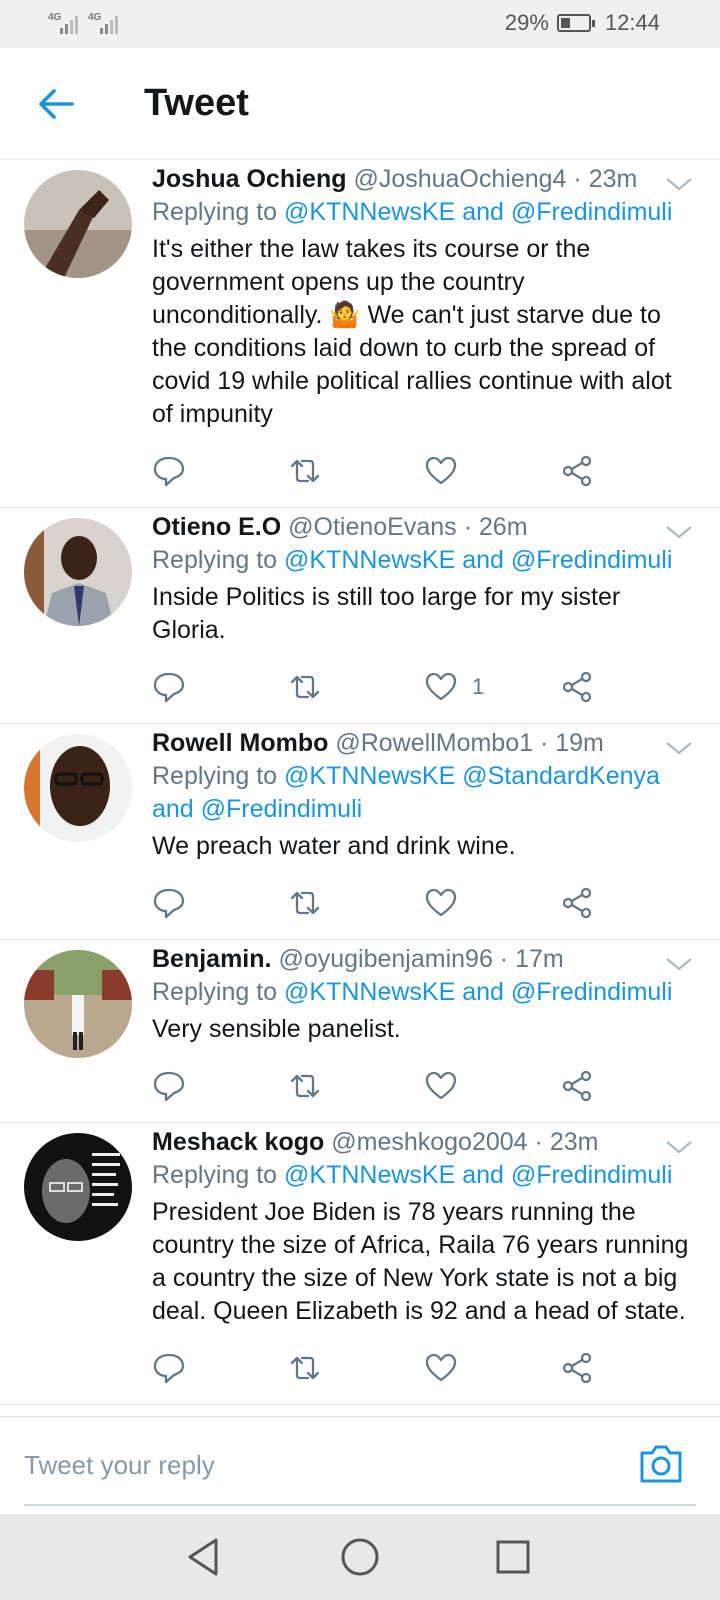  I want to click on nav-back-button, so click(203, 1557).